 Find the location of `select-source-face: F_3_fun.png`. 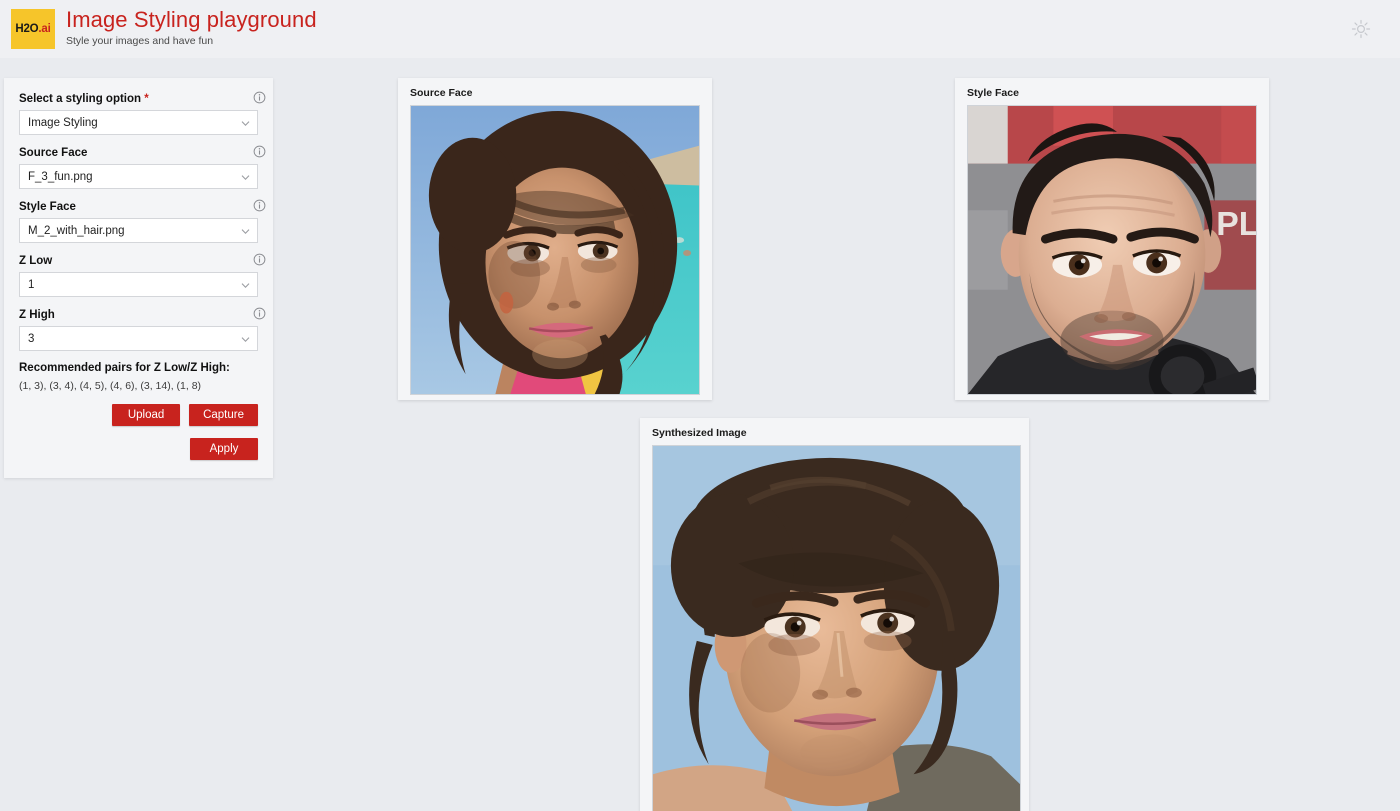

select-source-face: F_3_fun.png is located at coordinates (138, 176).